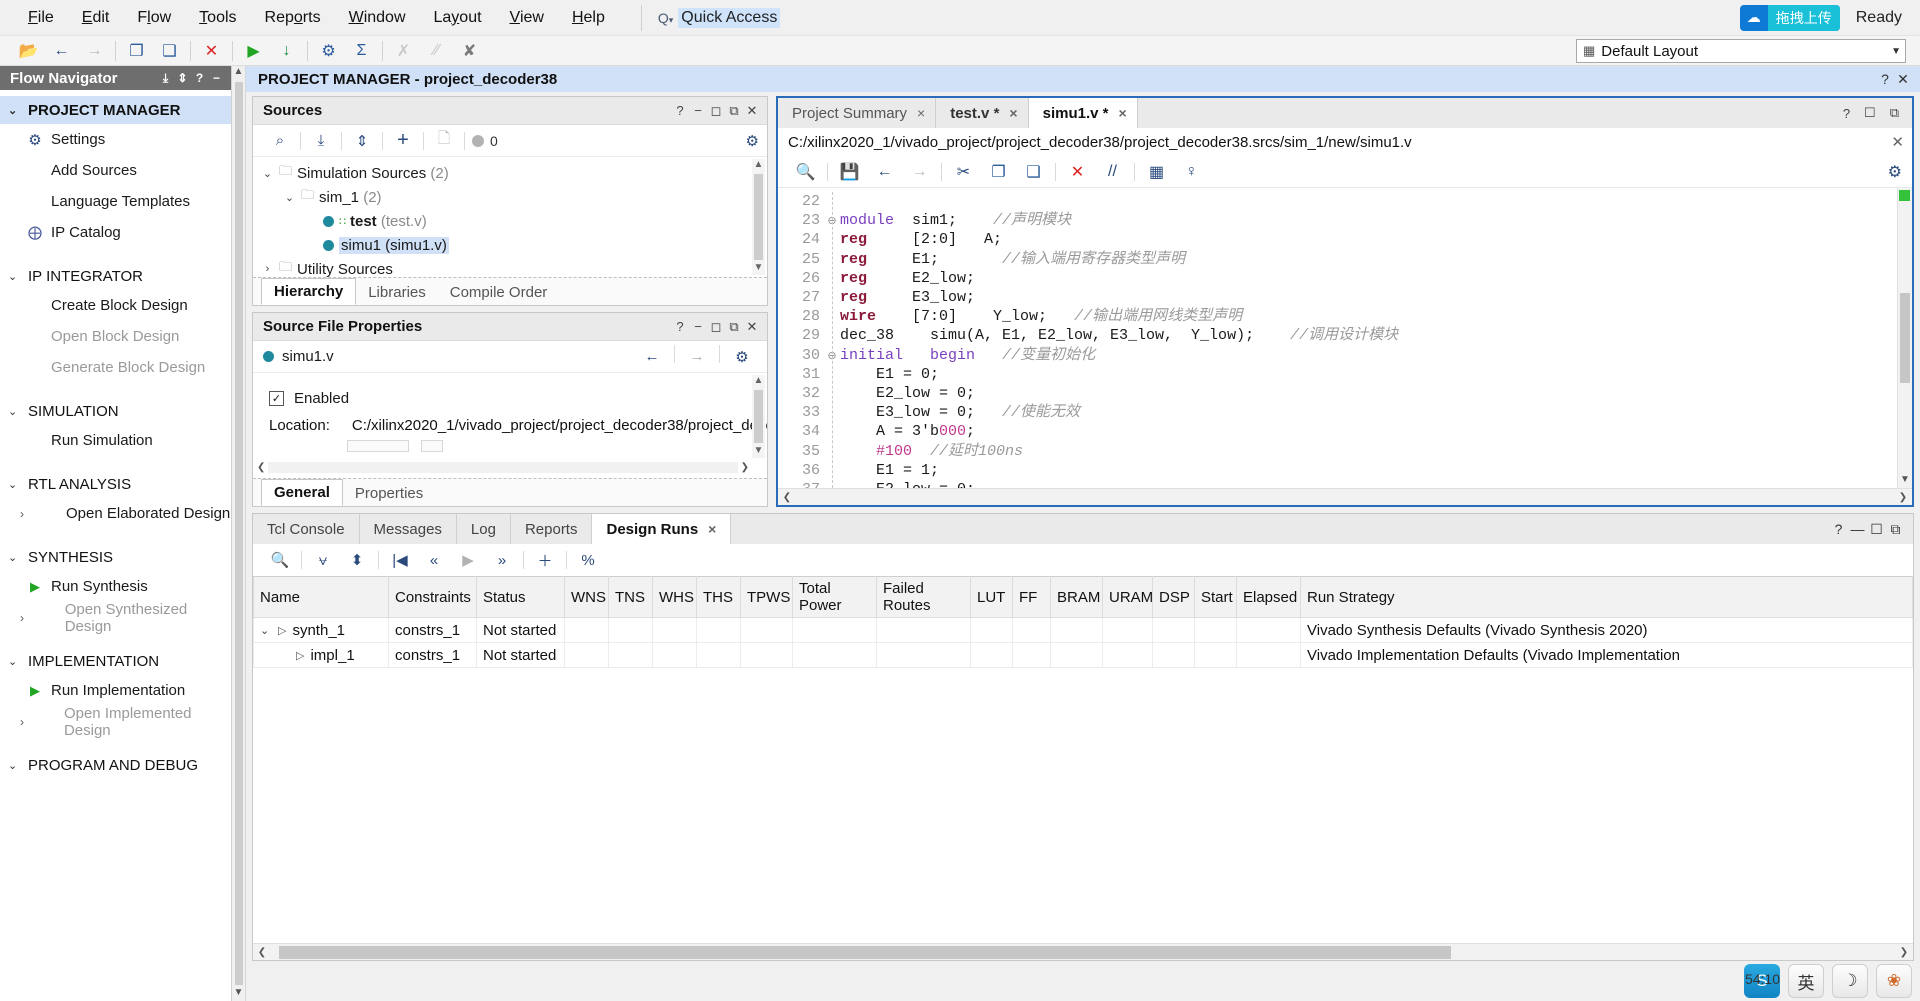 The image size is (1920, 1001). What do you see at coordinates (630, 597) in the screenshot?
I see `column-header: TNS` at bounding box center [630, 597].